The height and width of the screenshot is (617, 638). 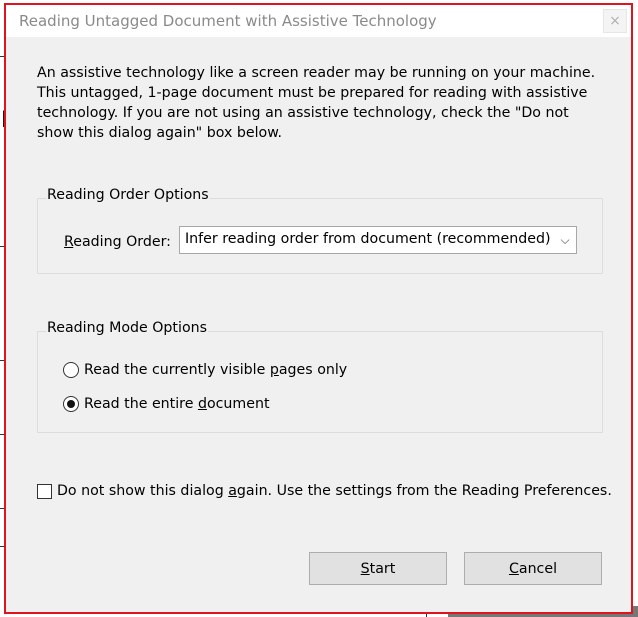 I want to click on label-part: ocument, so click(x=238, y=404).